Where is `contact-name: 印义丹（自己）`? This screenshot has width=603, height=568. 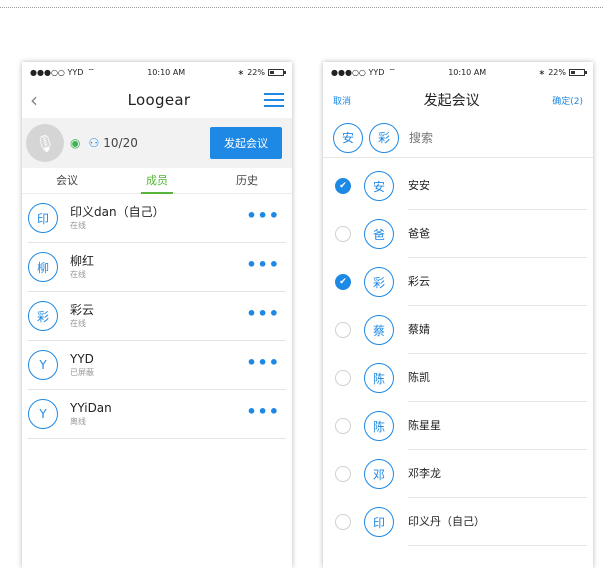
contact-name: 印义丹（自己） is located at coordinates (497, 522).